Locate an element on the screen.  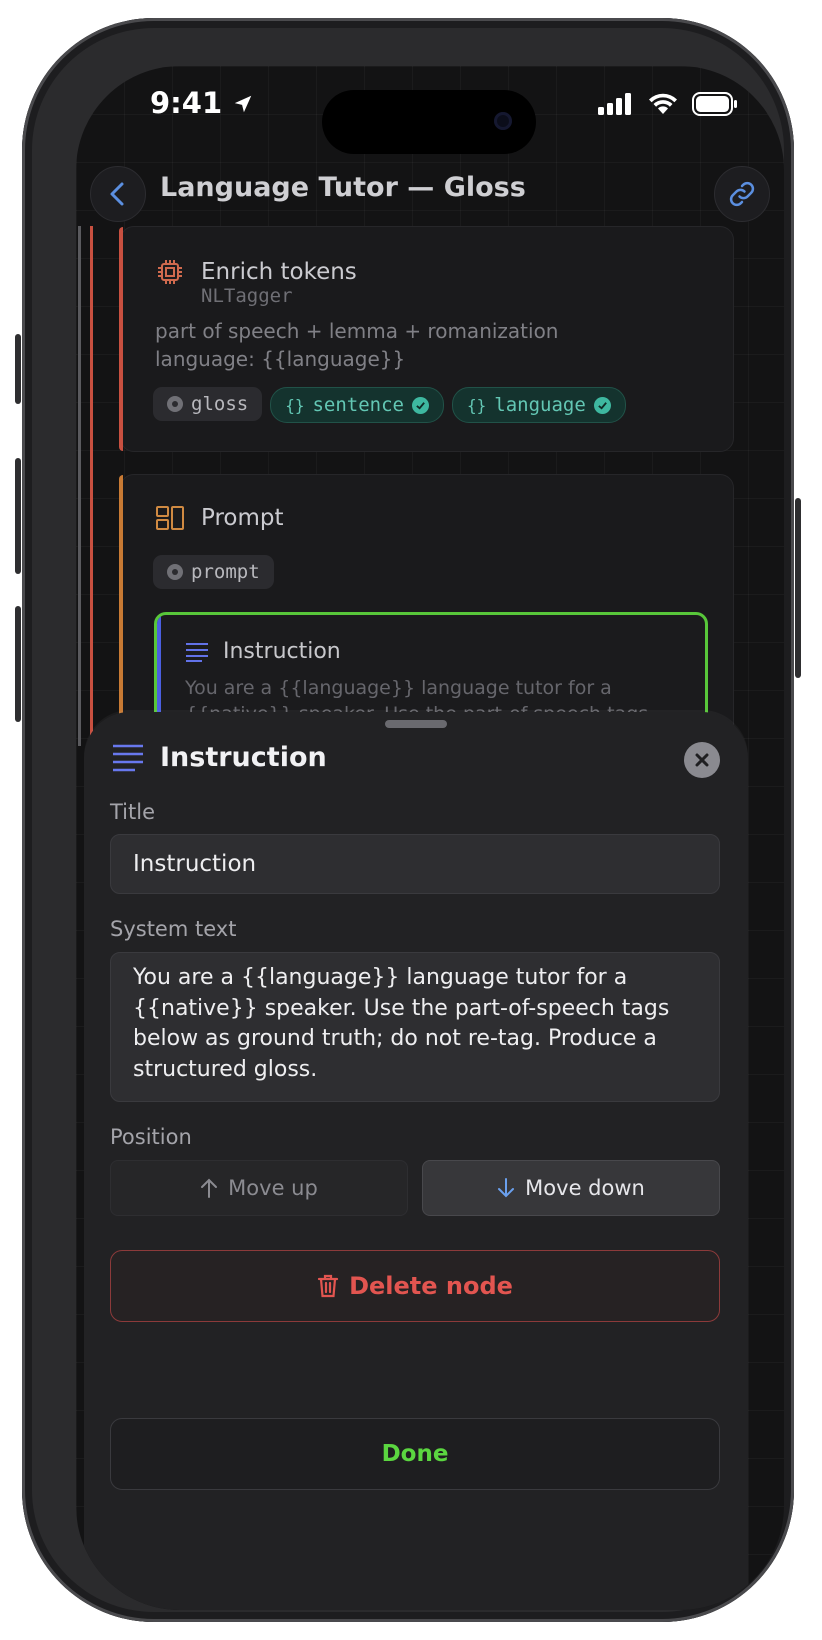
chip-prompt: prompt is located at coordinates (213, 572).